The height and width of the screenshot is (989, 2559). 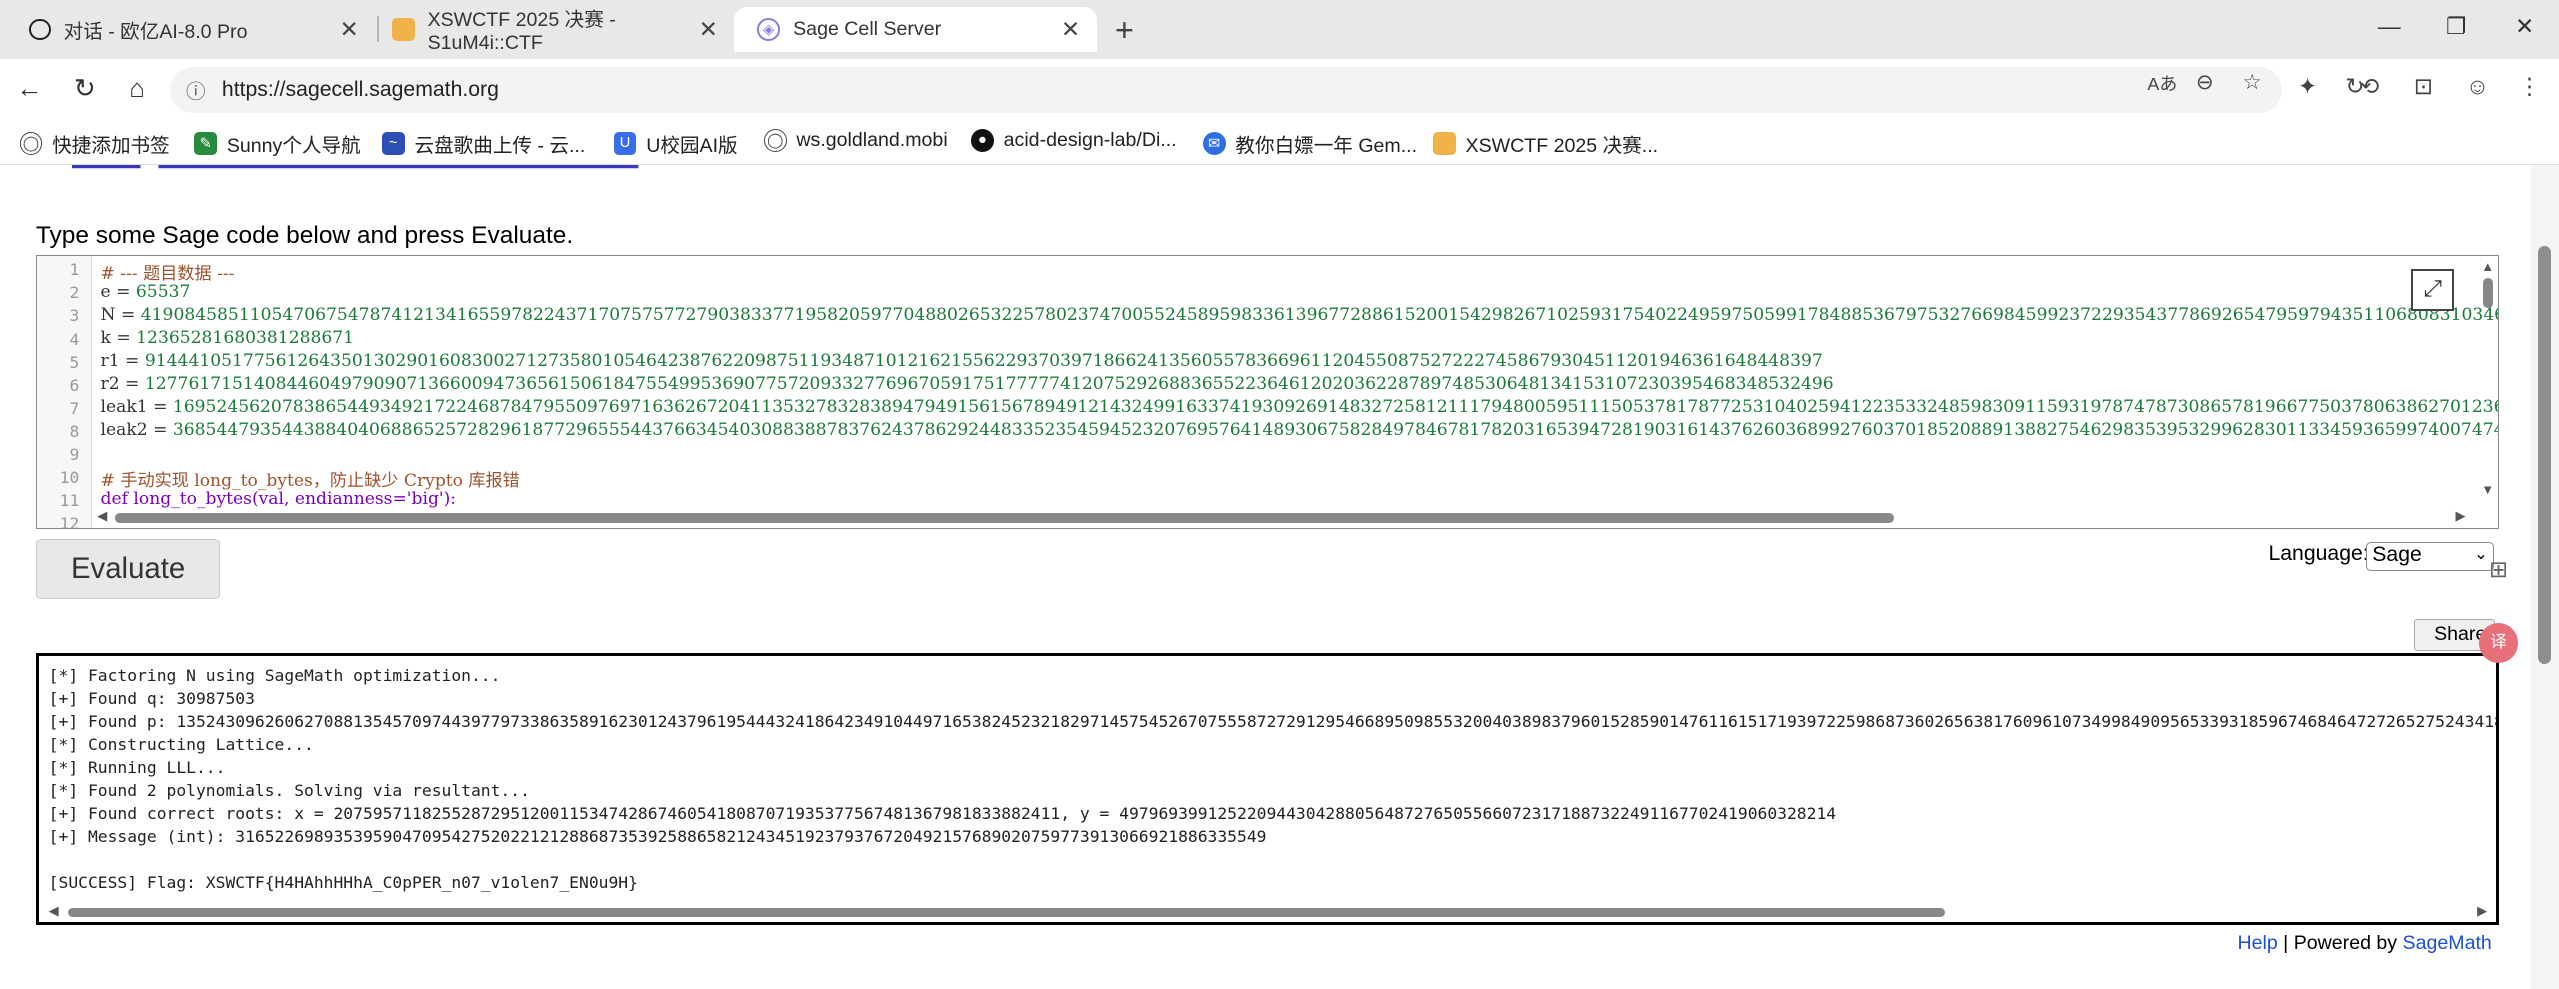 I want to click on openai-icon, so click(x=40, y=29).